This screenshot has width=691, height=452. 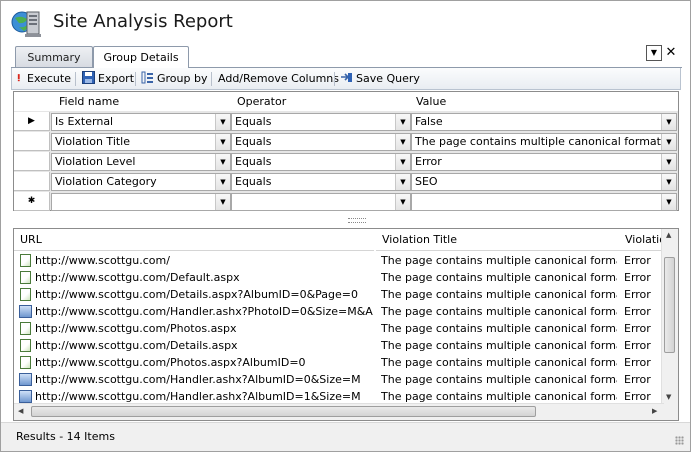 I want to click on value-select: Error ▼, so click(x=544, y=162).